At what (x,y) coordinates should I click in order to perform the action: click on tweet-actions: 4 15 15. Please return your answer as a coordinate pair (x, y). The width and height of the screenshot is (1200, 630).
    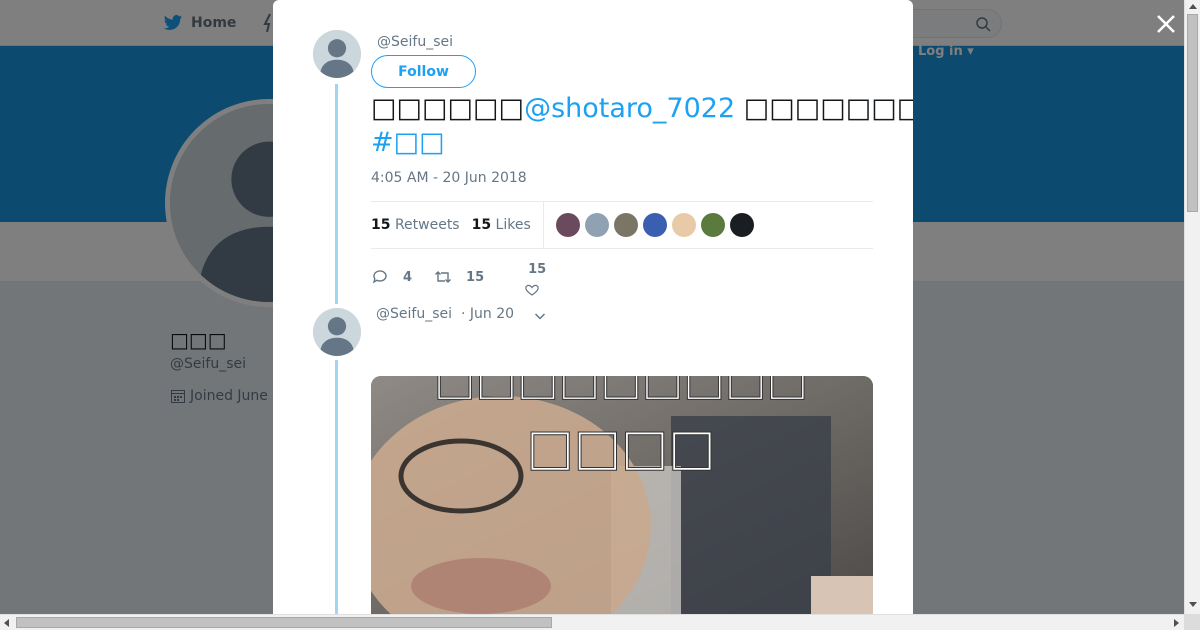
    Looking at the image, I should click on (464, 278).